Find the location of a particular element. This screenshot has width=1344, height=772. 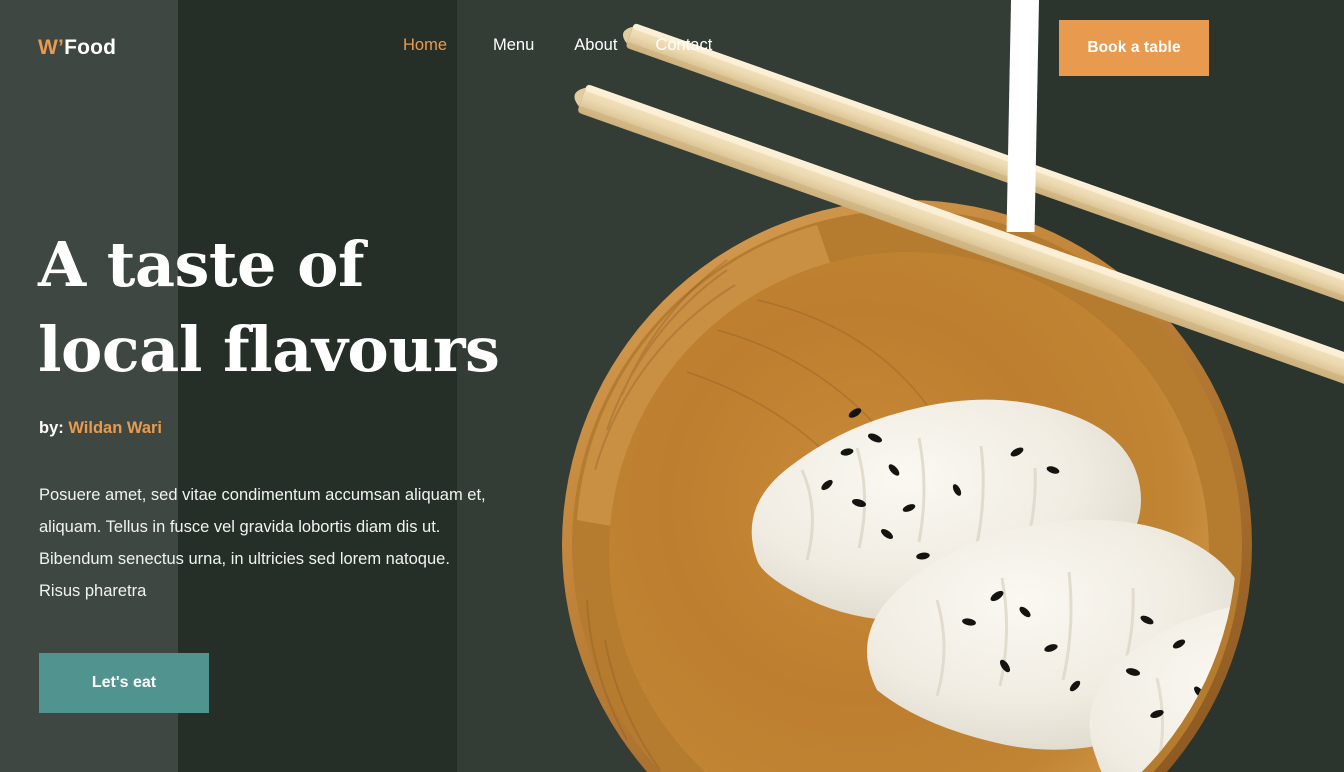

hero-byline: by: Wildan Wari is located at coordinates (100, 428).